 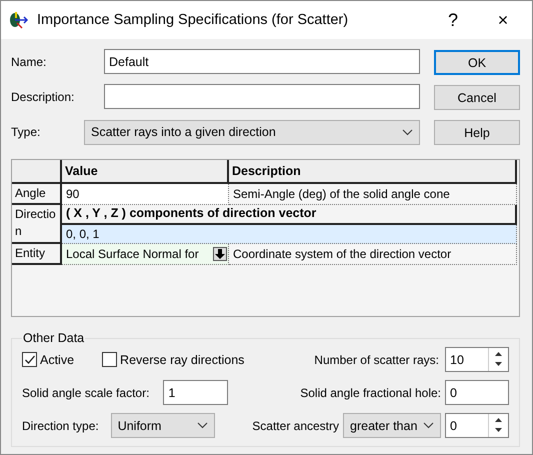 I want to click on number-spinner: 10, so click(x=477, y=359).